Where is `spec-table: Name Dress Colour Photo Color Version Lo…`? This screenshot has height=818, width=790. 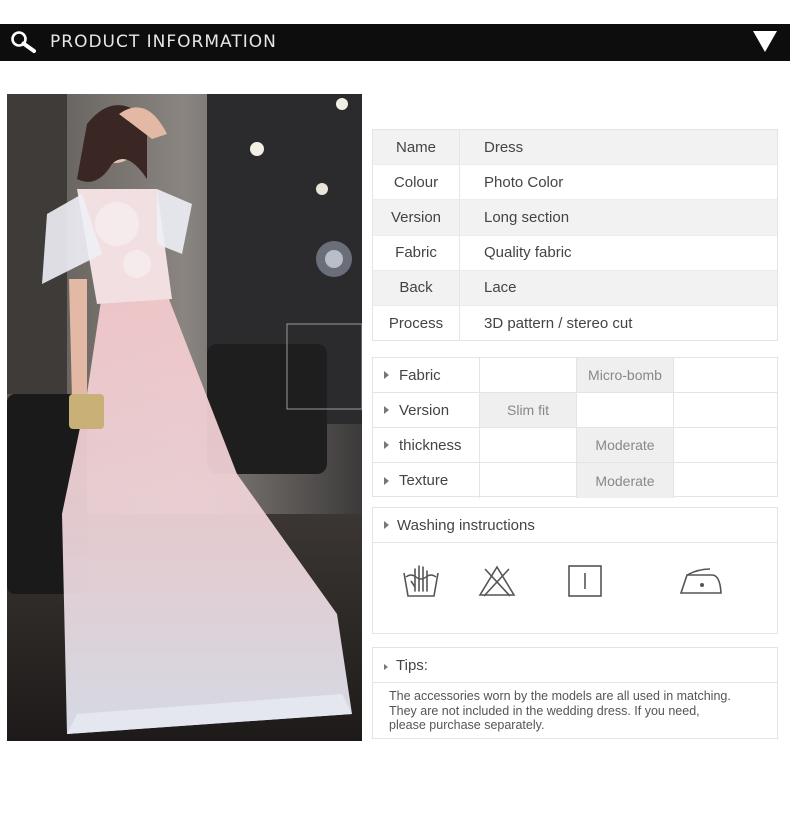
spec-table: Name Dress Colour Photo Color Version Lo… is located at coordinates (575, 235).